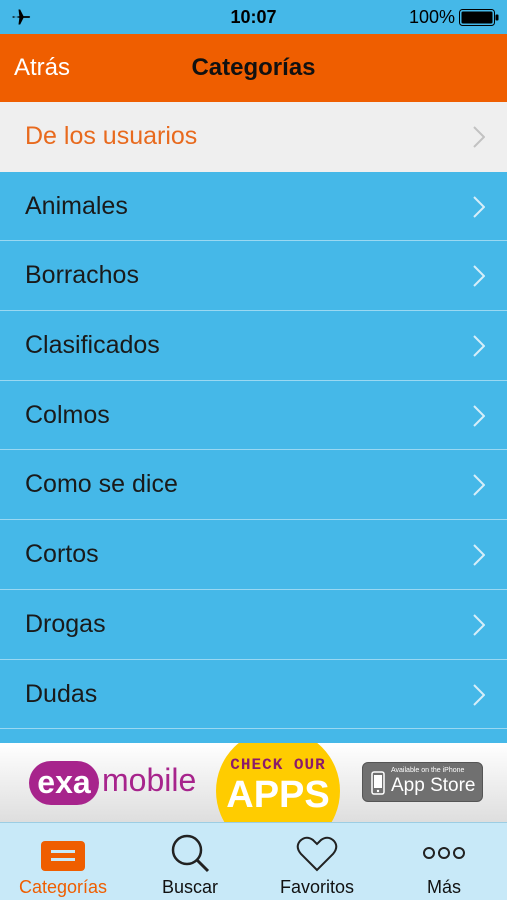 This screenshot has height=900, width=507. I want to click on list-item-label: Colmos, so click(67, 414).